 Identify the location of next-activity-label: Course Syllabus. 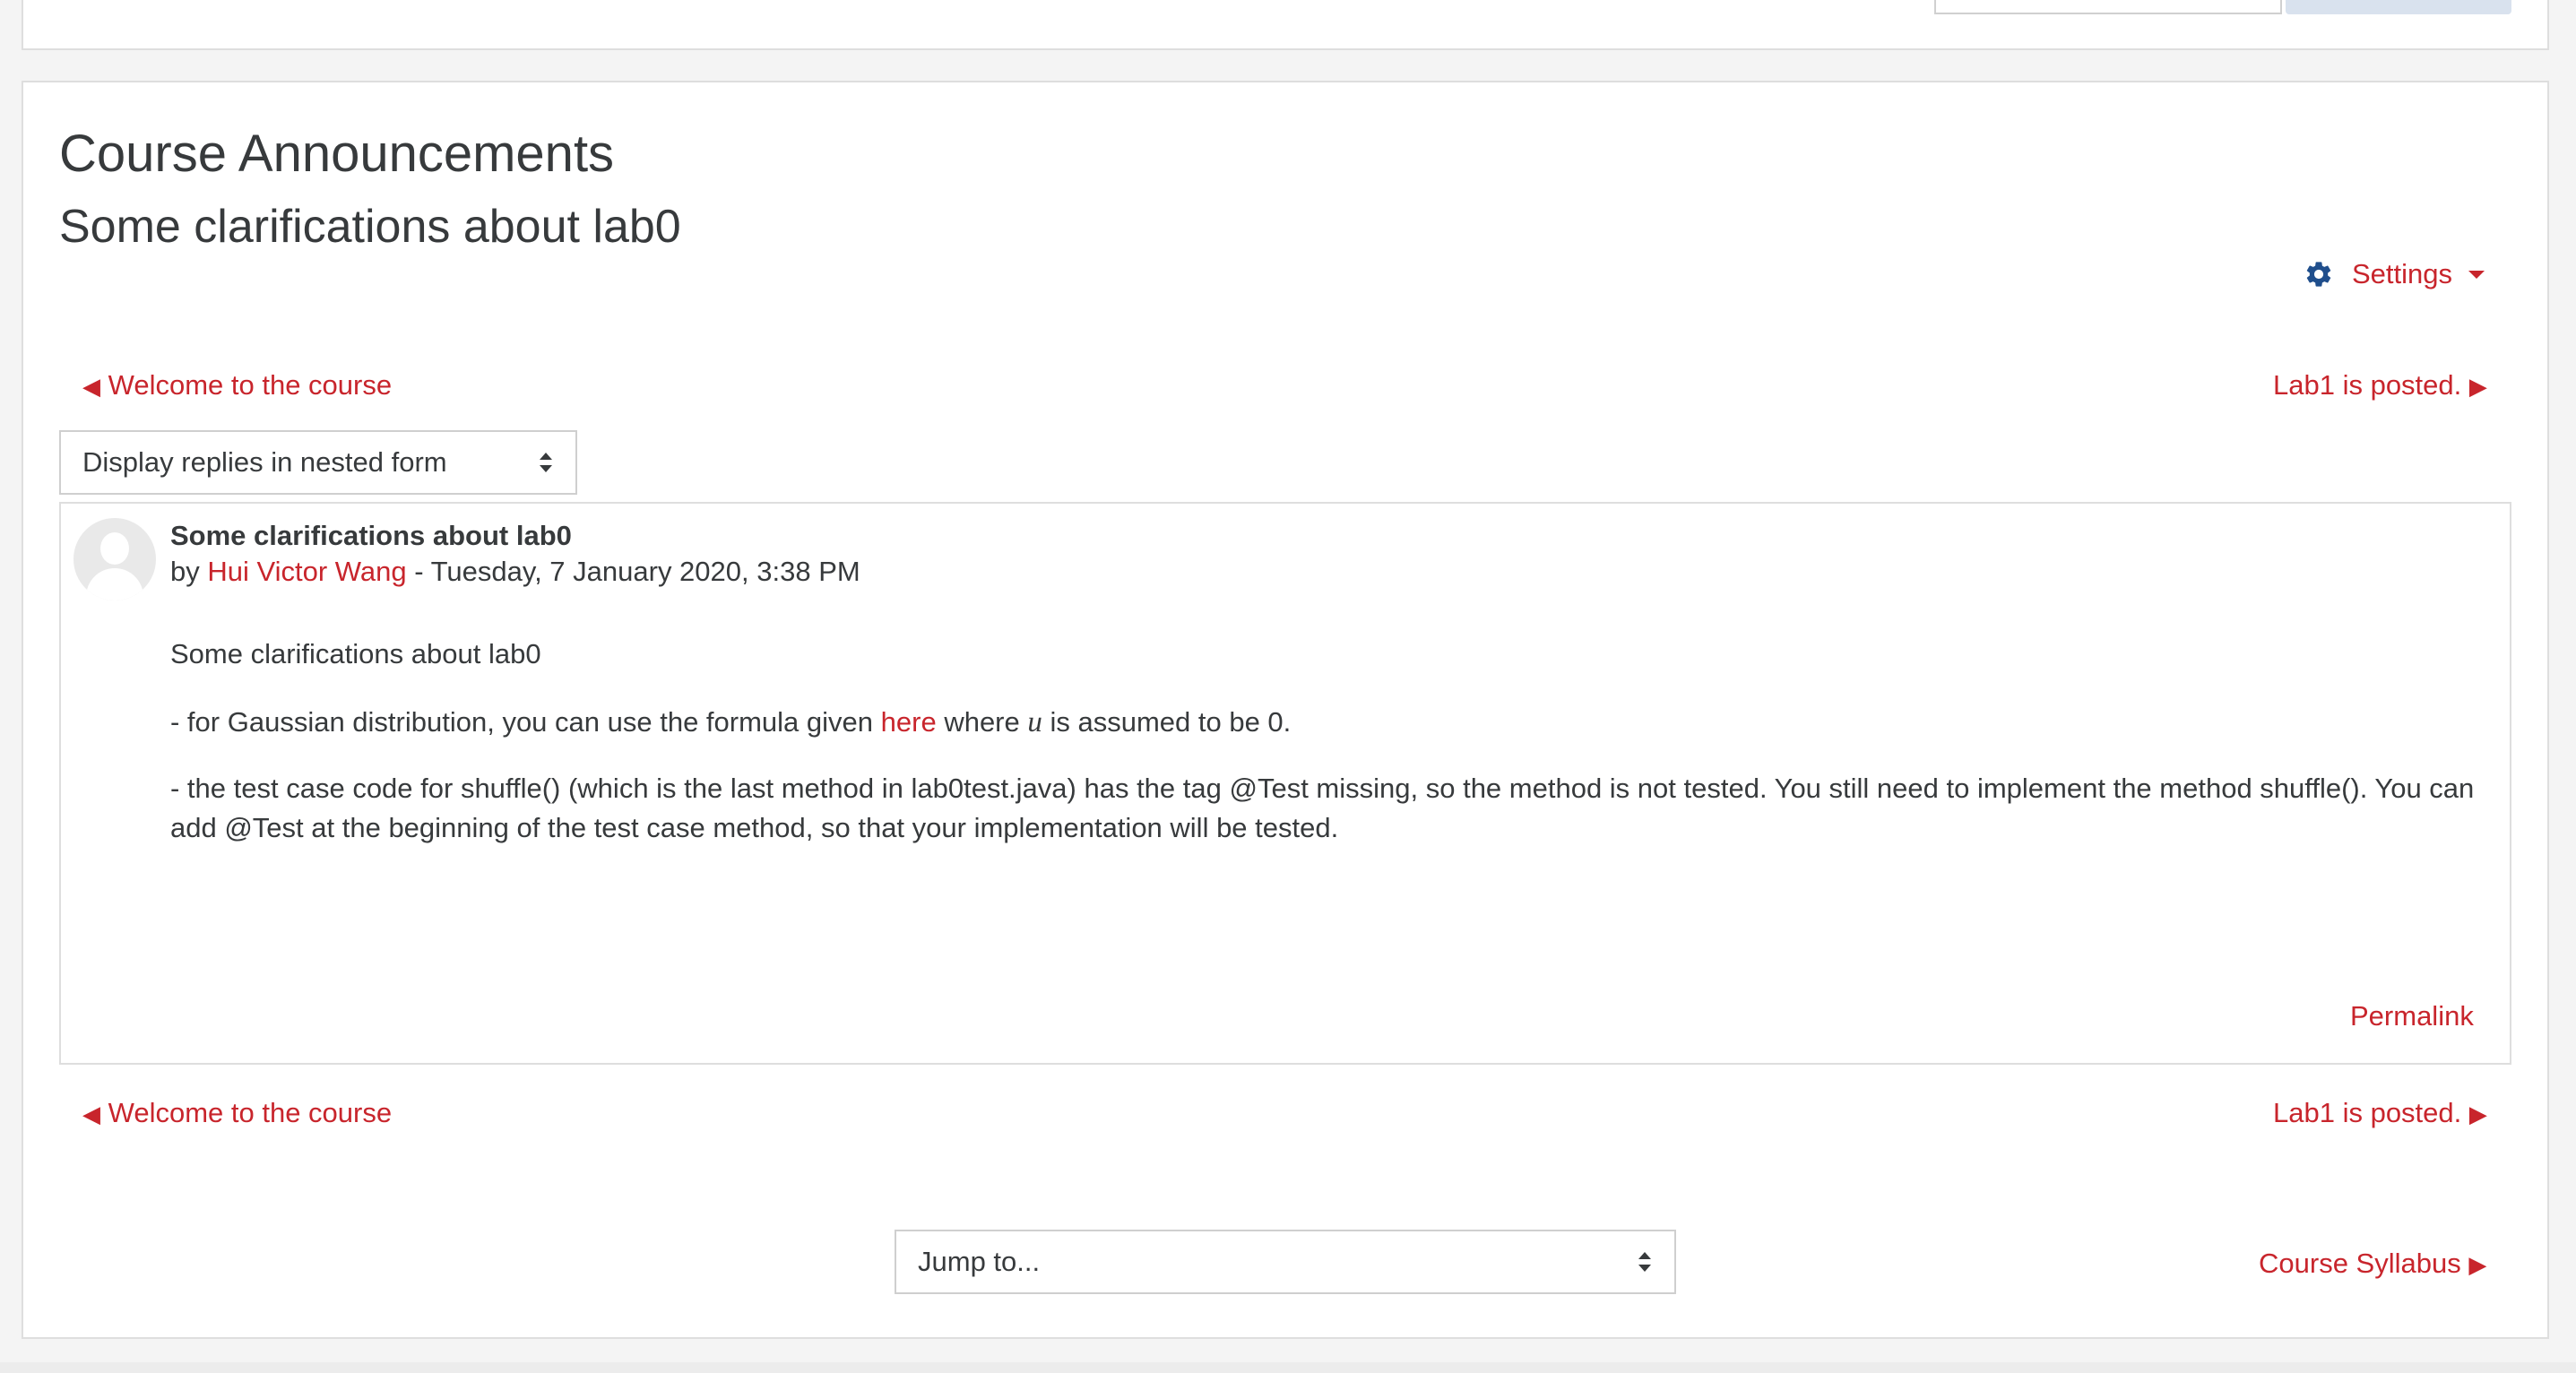
(2360, 1263).